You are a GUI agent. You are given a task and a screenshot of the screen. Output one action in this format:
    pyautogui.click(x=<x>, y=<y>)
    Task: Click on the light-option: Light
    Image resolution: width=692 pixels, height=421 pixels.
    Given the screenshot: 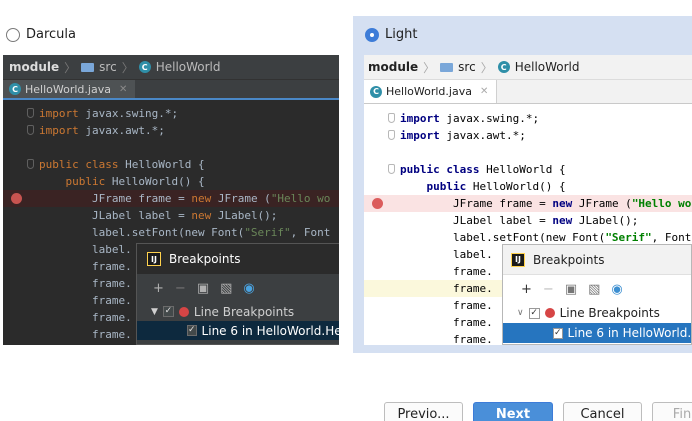 What is the action you would take?
    pyautogui.click(x=391, y=34)
    